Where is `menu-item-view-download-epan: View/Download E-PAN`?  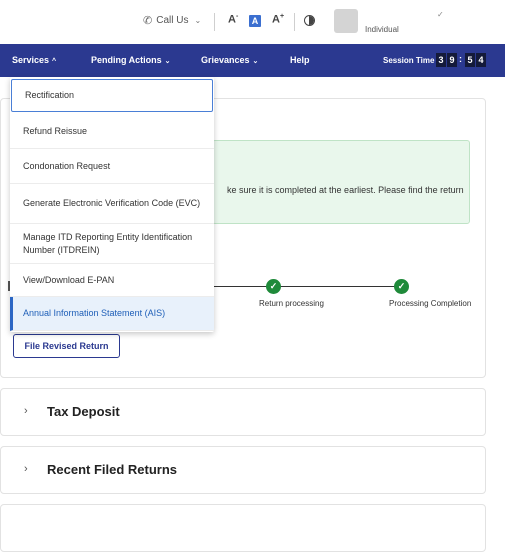 menu-item-view-download-epan: View/Download E-PAN is located at coordinates (112, 280).